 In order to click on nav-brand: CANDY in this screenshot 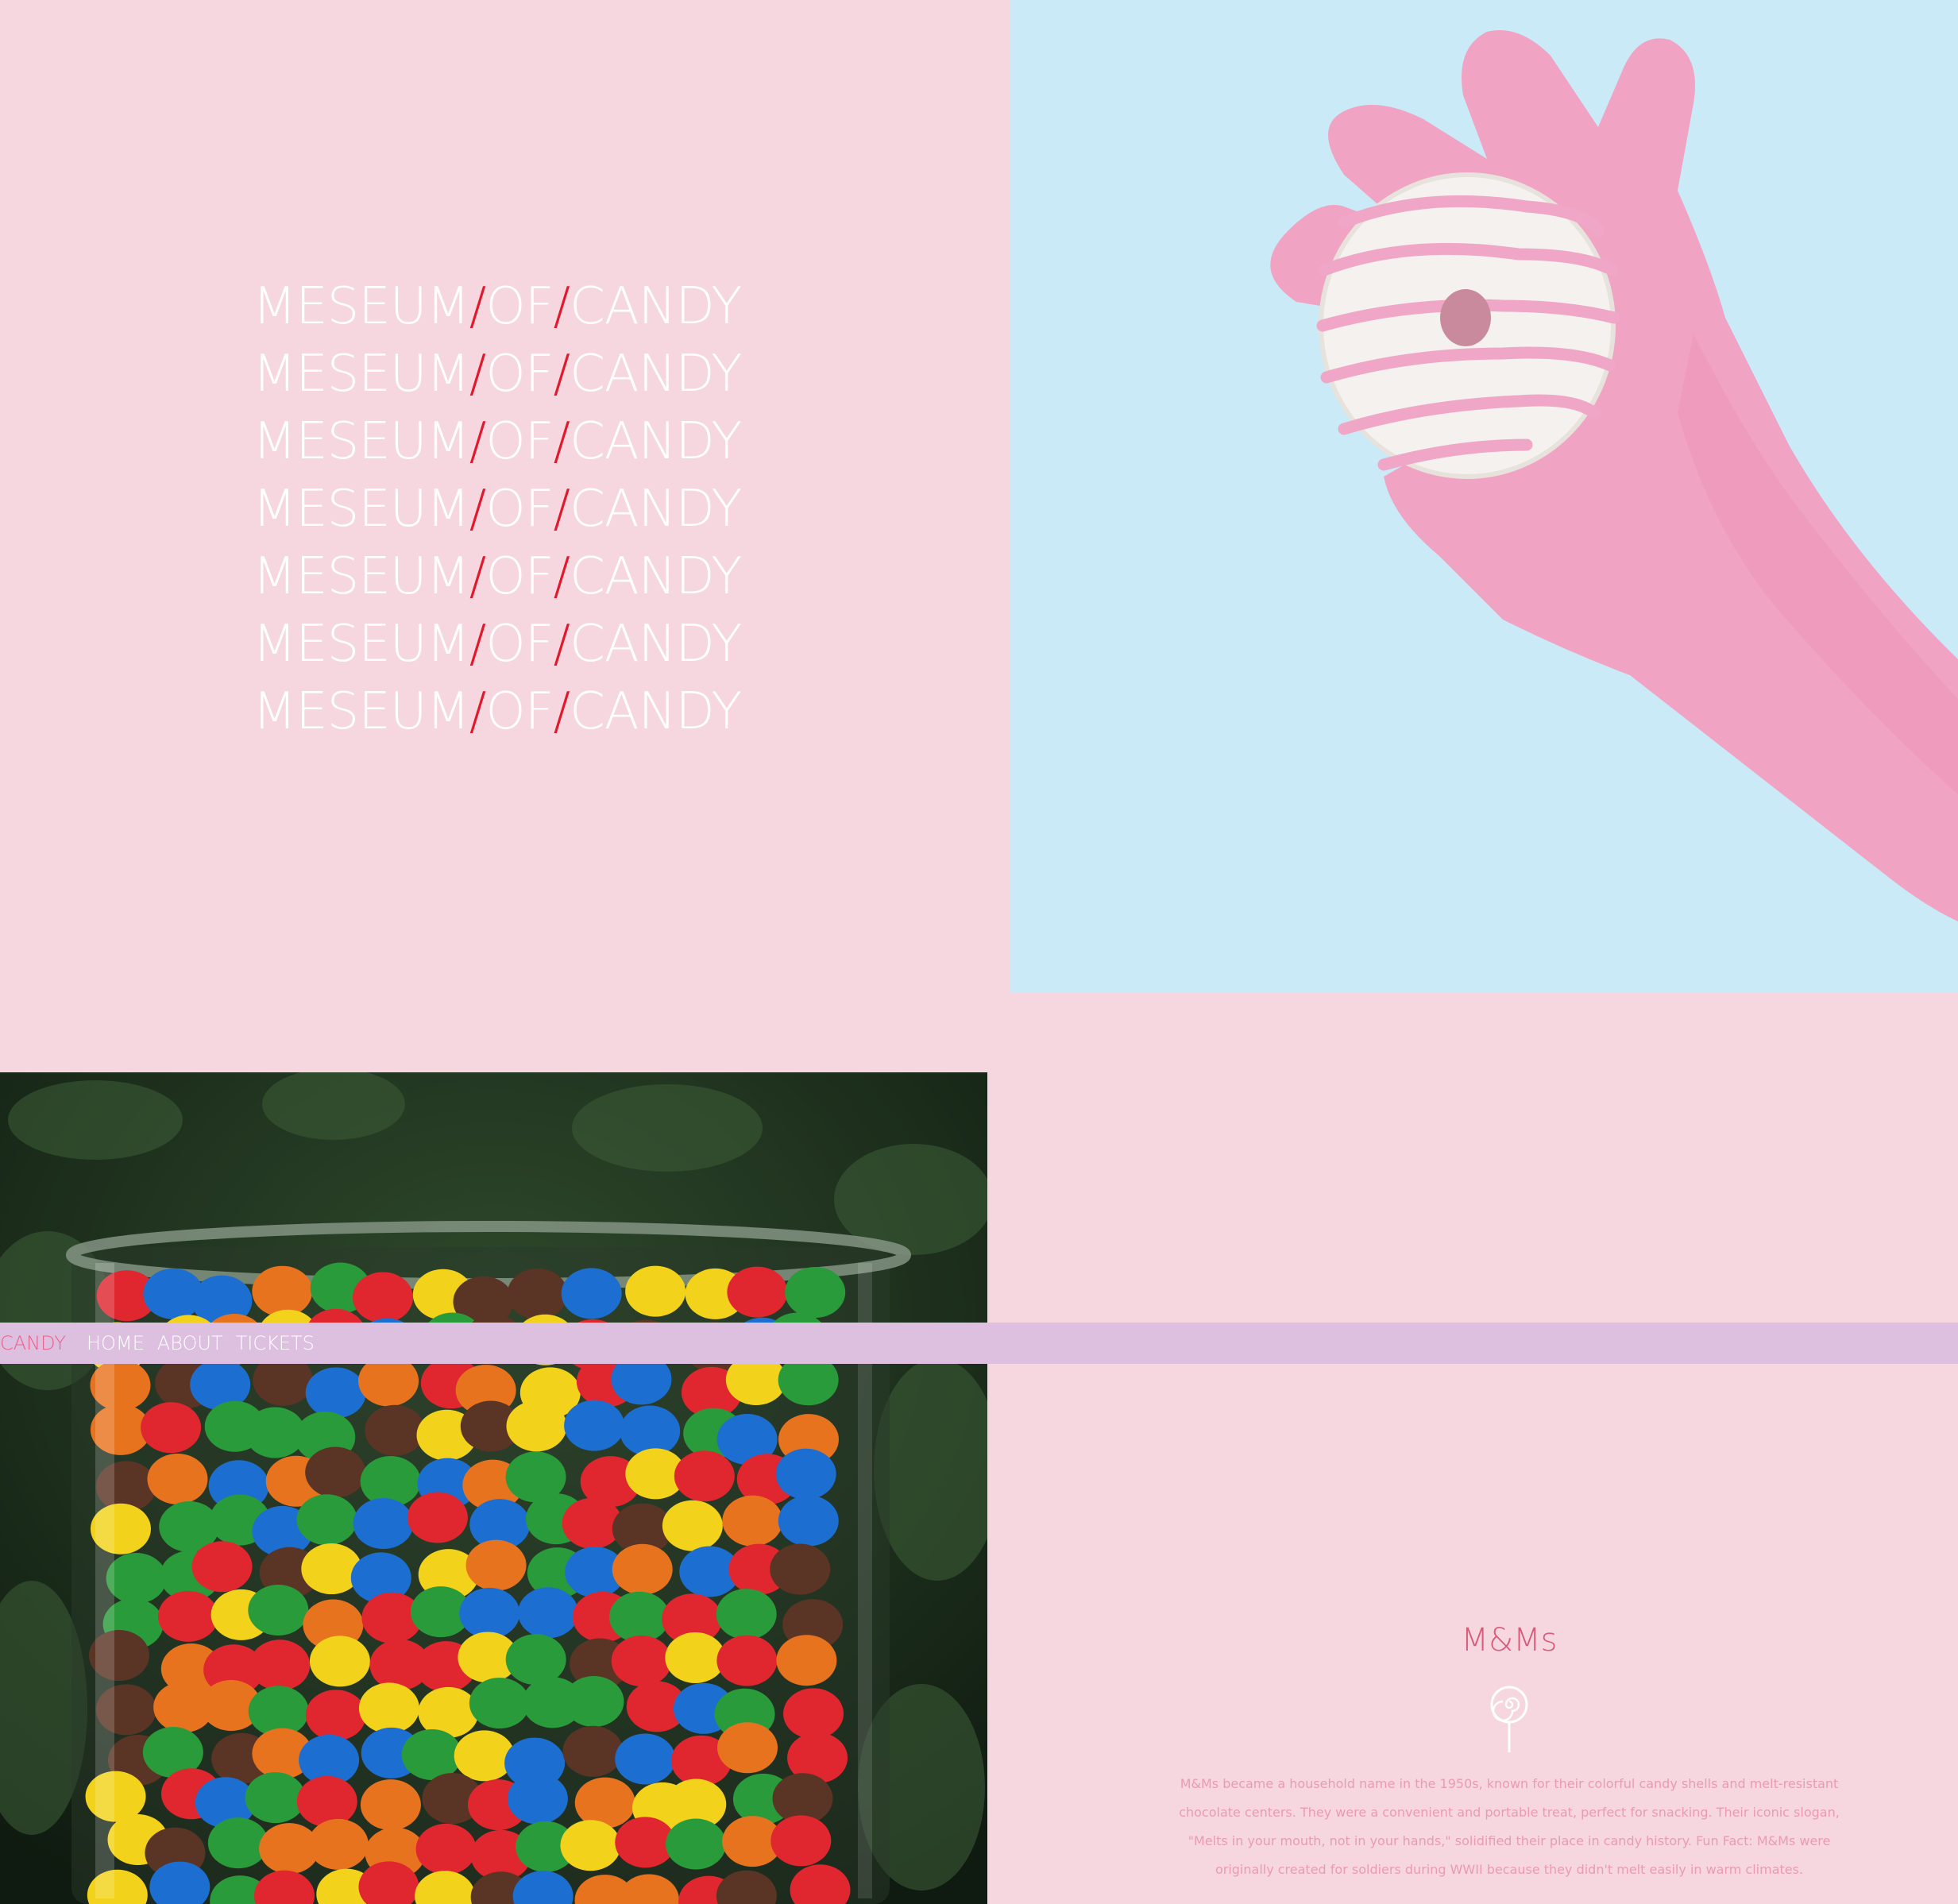, I will do `click(33, 1343)`.